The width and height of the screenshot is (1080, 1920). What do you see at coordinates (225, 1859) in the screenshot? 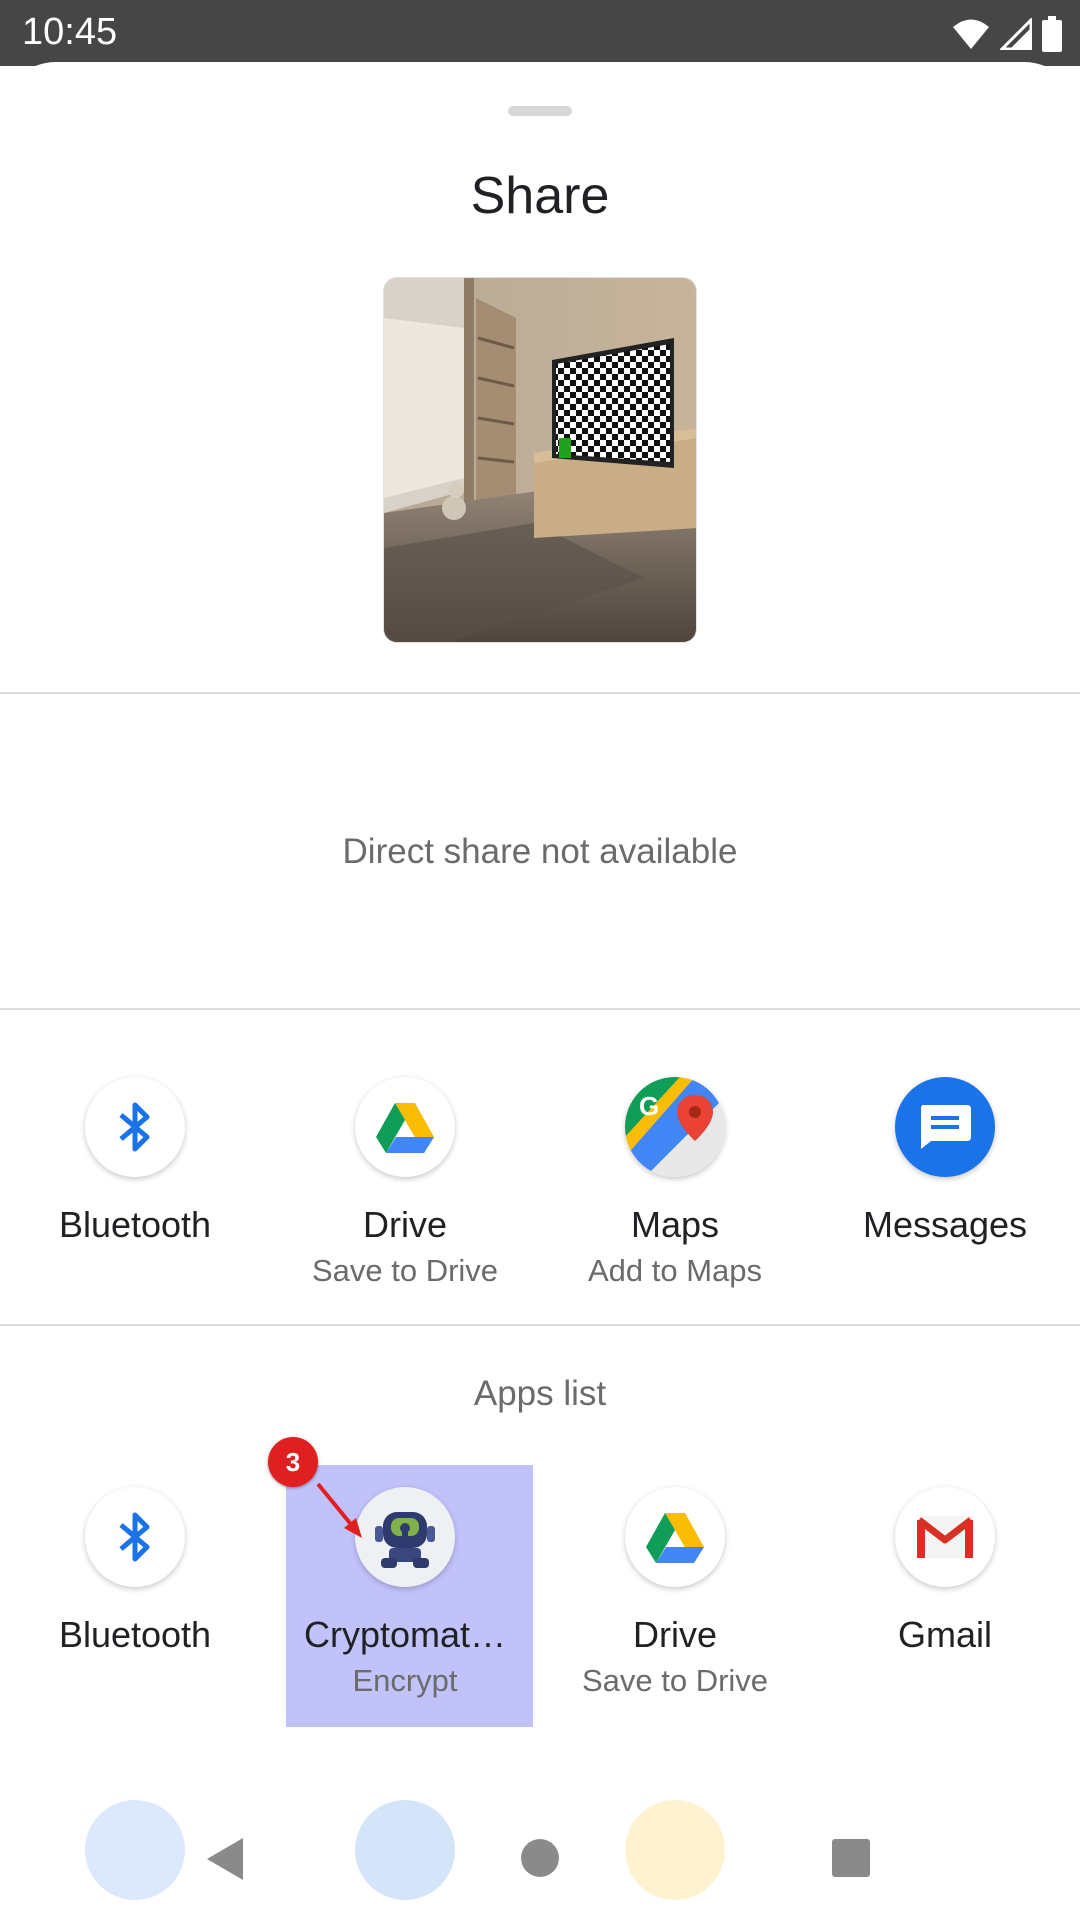
I see `back-icon` at bounding box center [225, 1859].